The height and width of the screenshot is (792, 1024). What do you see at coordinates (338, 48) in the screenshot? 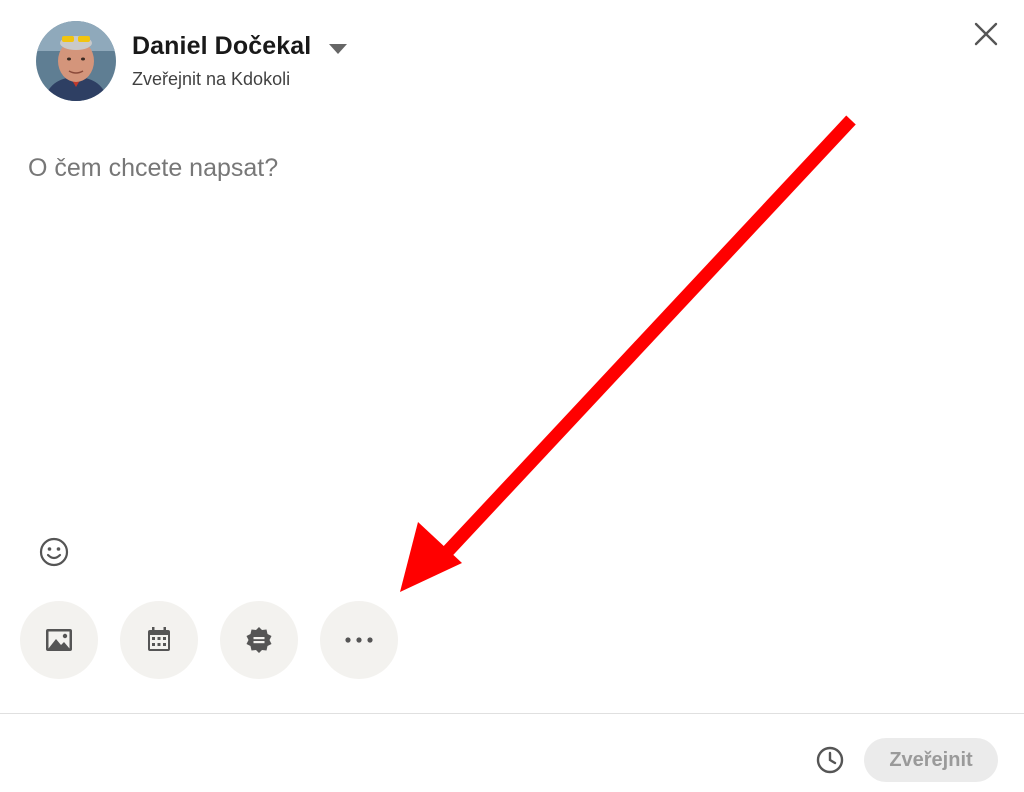
I see `caret-down-icon` at bounding box center [338, 48].